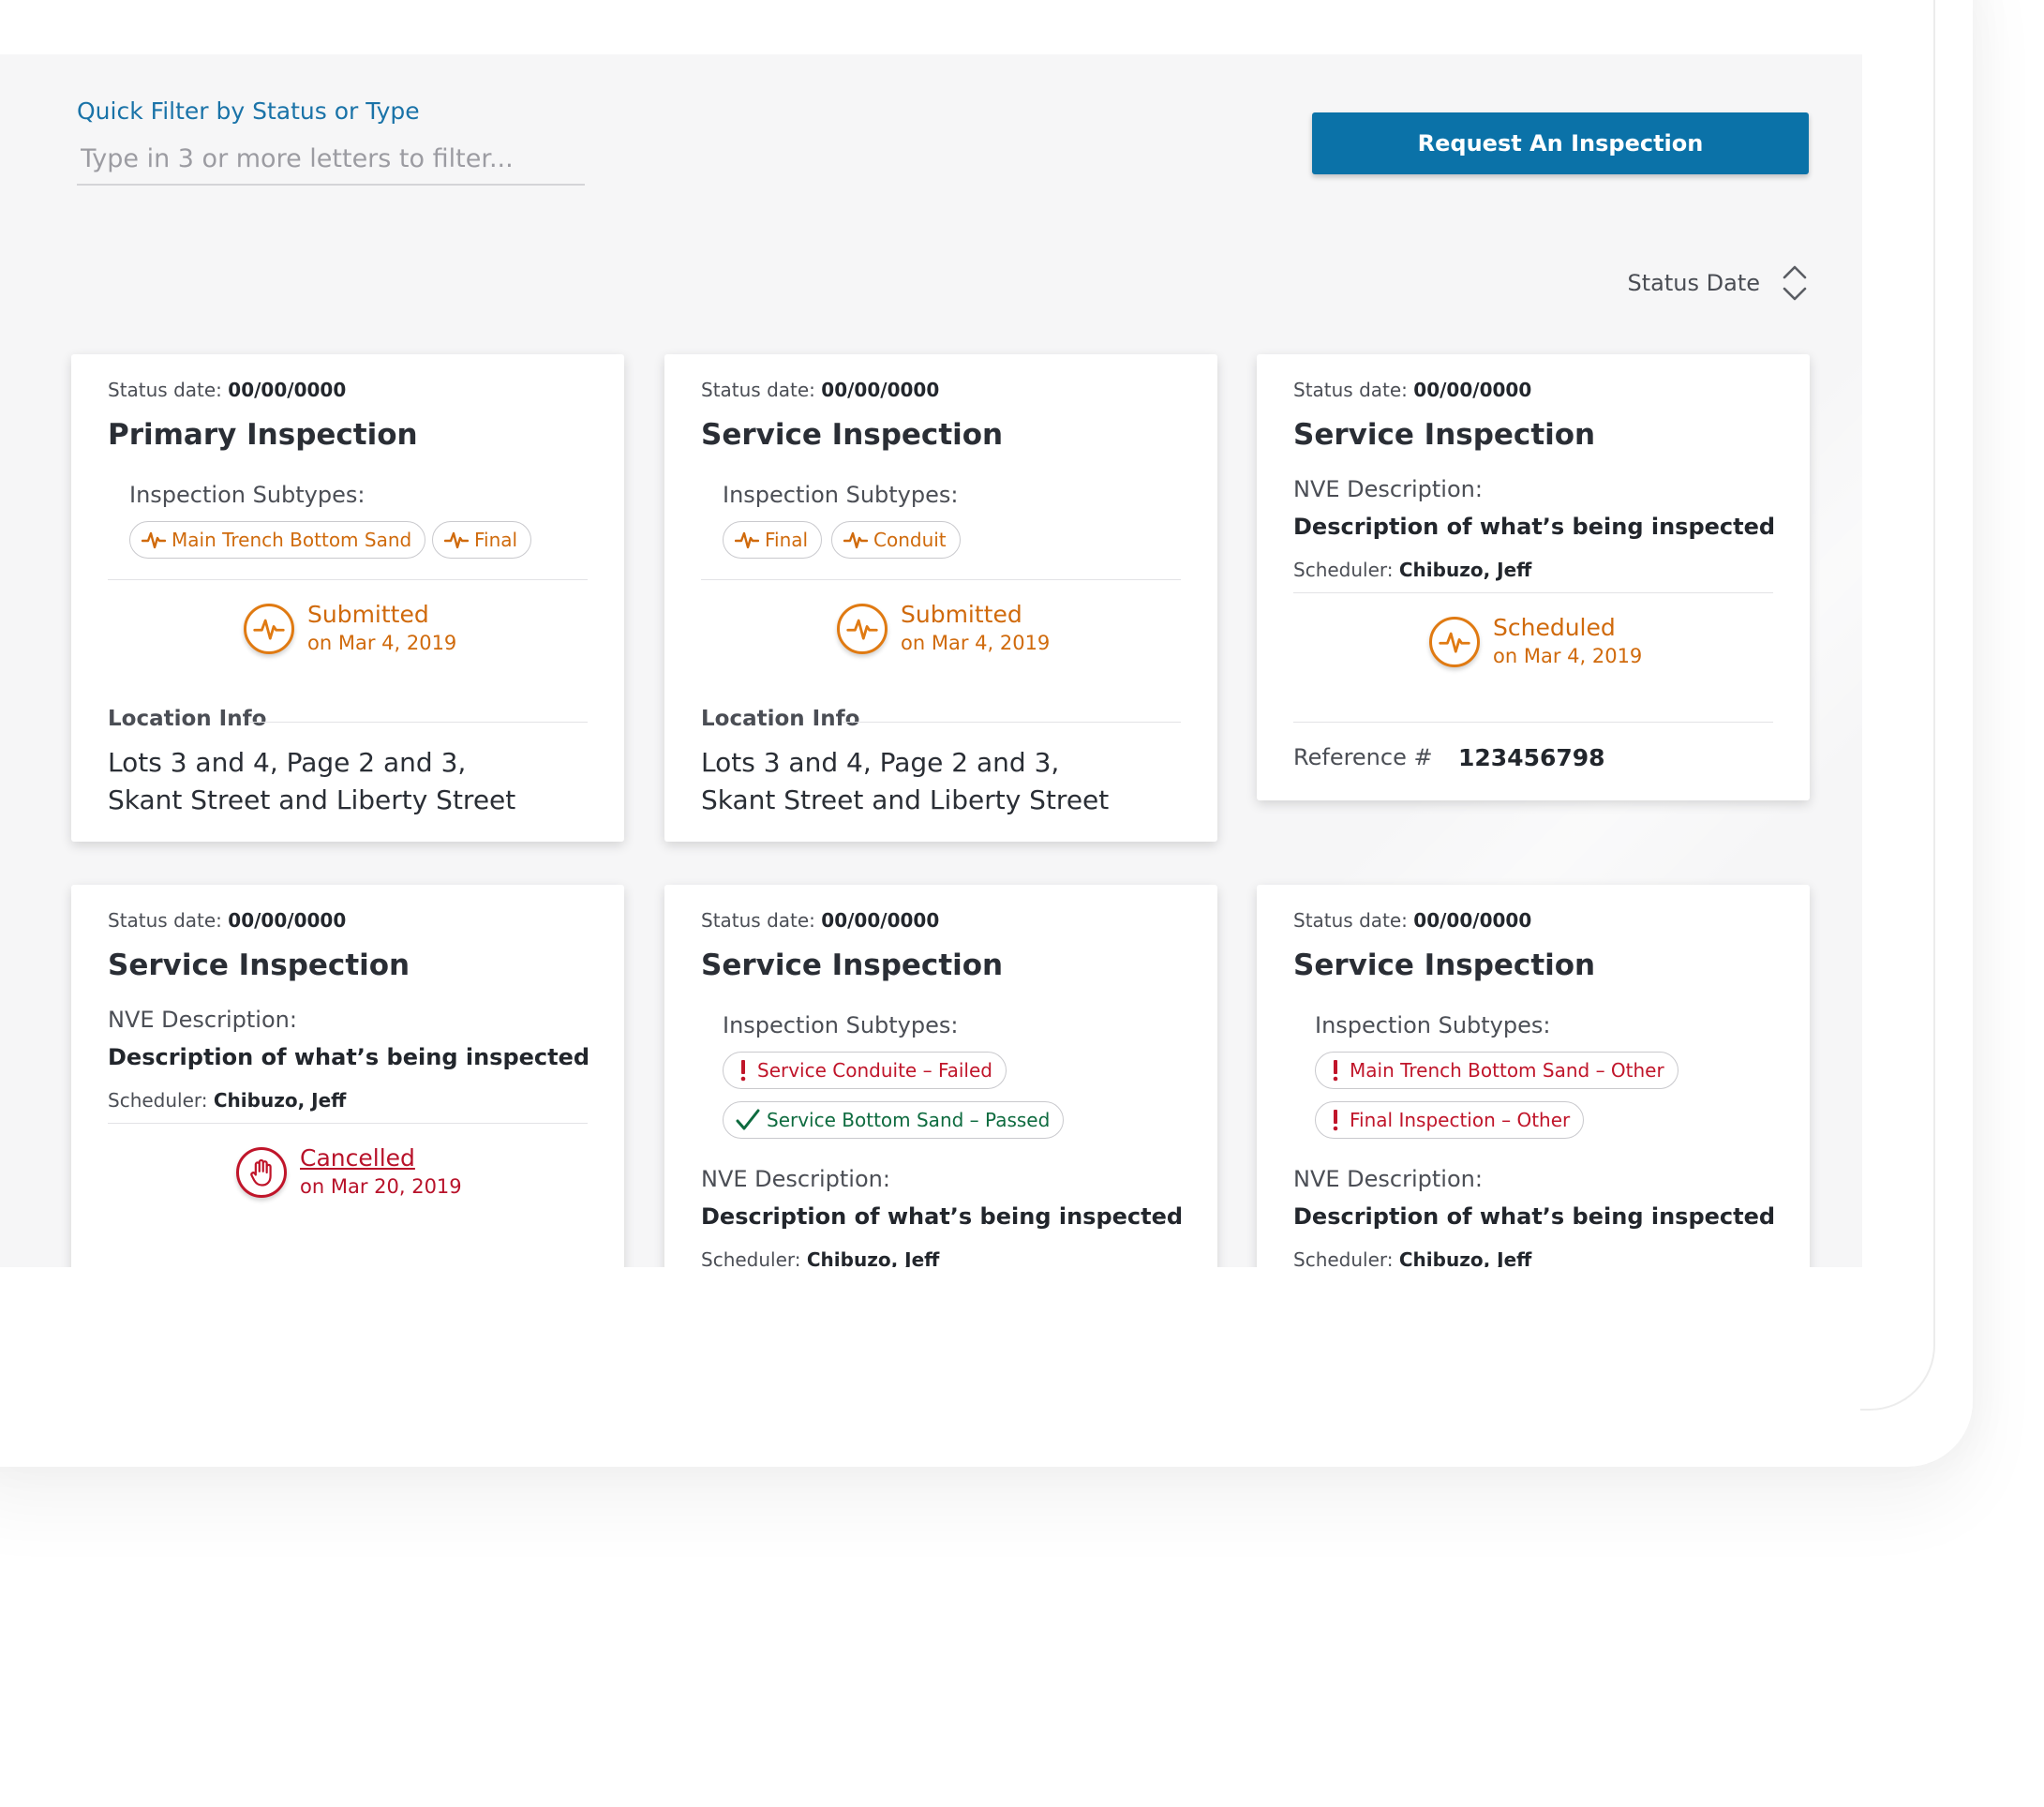 The width and height of the screenshot is (2044, 1807). I want to click on quick-filter-label: Quick Filter by Status or Type, so click(248, 111).